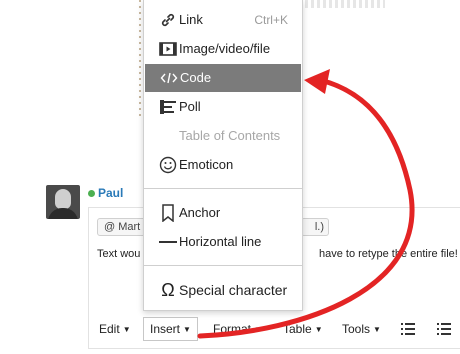 The height and width of the screenshot is (354, 460). I want to click on menu-item-label: Link, so click(191, 19).